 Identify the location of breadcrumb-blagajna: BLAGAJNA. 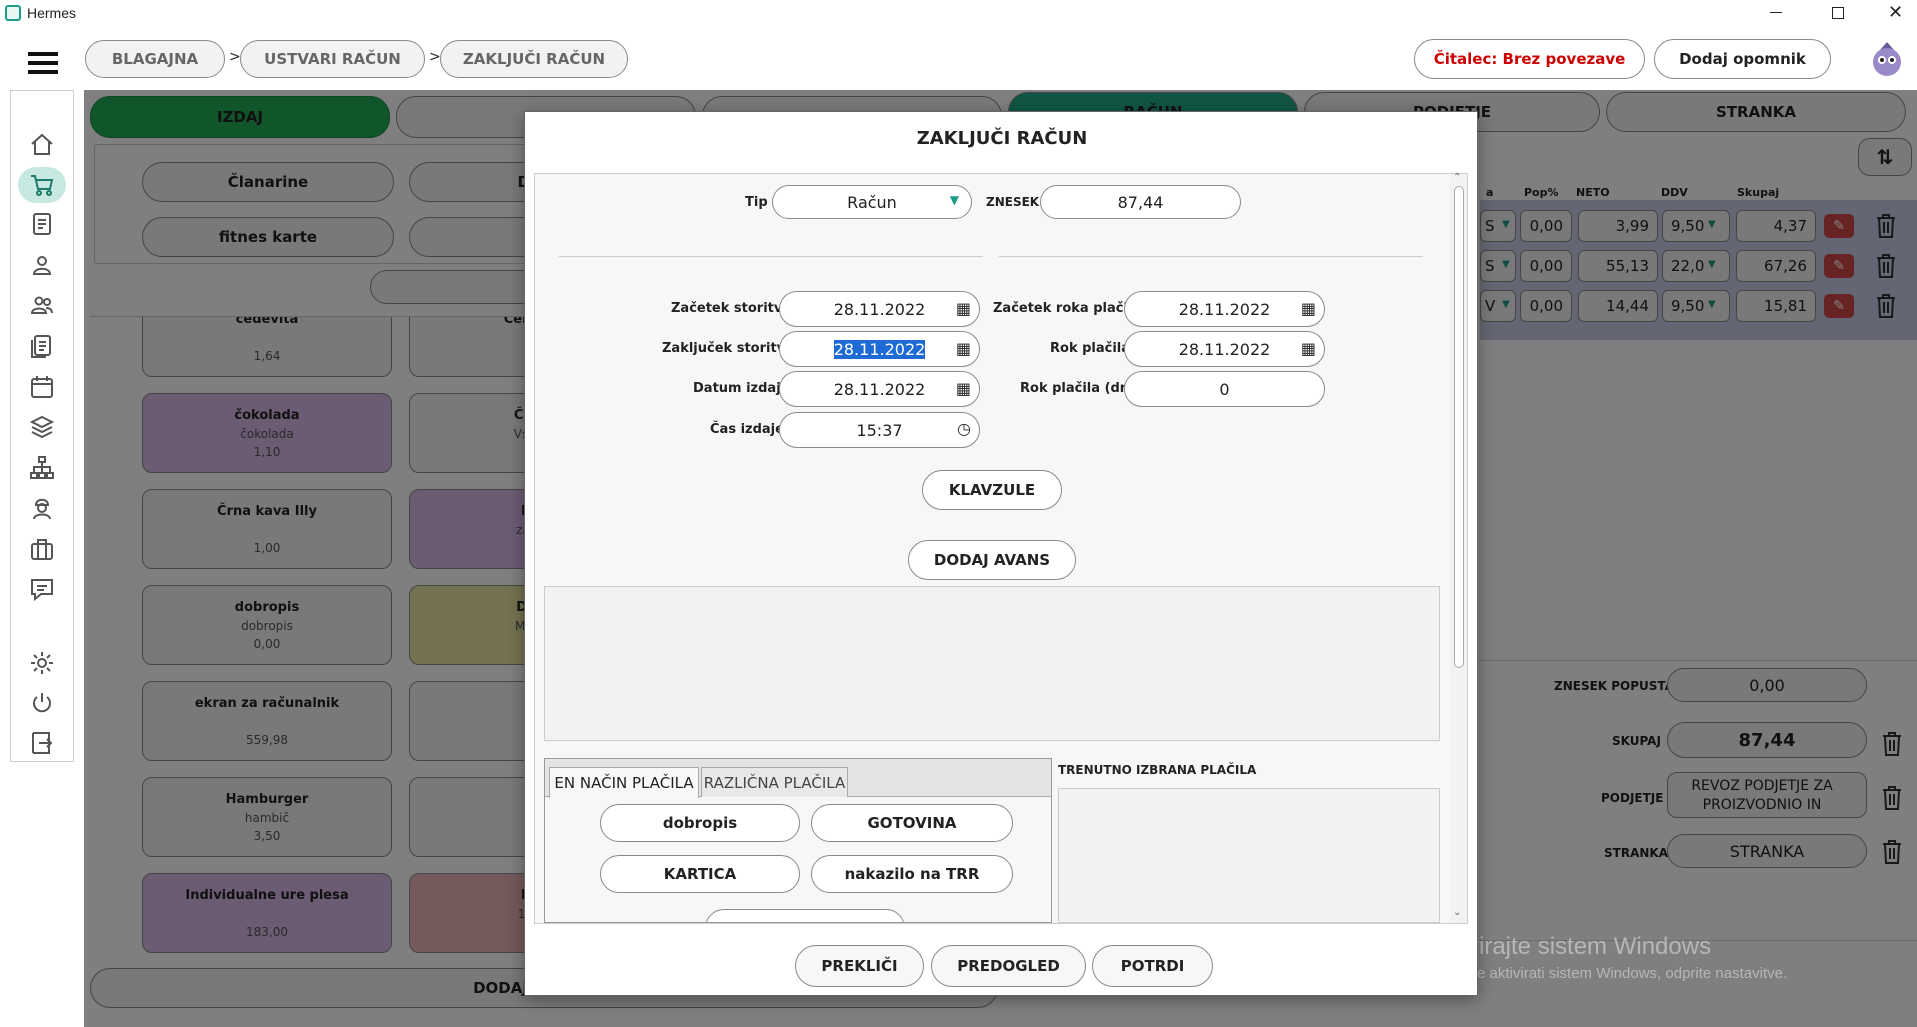
(155, 59).